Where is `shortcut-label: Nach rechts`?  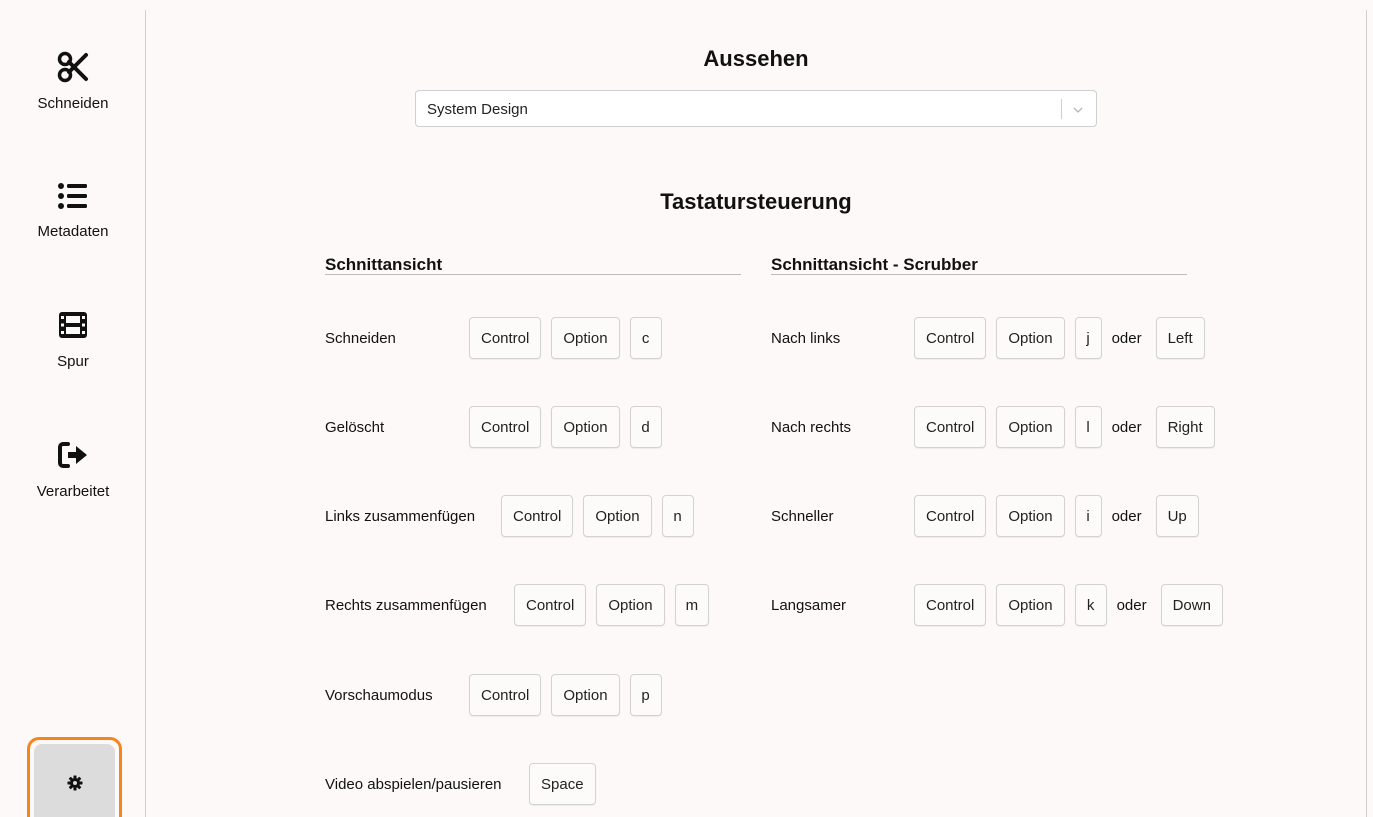
shortcut-label: Nach rechts is located at coordinates (811, 427).